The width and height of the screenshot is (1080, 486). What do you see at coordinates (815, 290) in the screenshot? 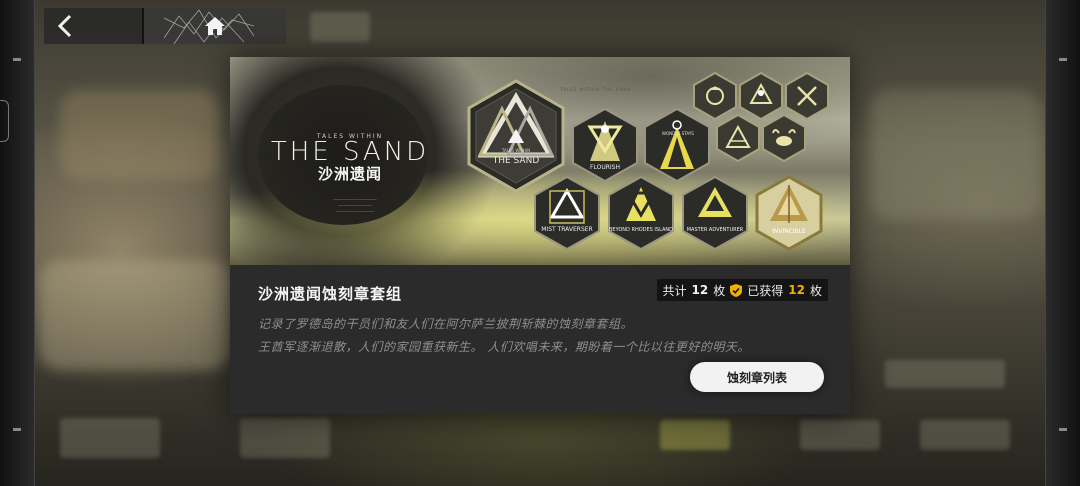
I see `obtained-unit: 枚` at bounding box center [815, 290].